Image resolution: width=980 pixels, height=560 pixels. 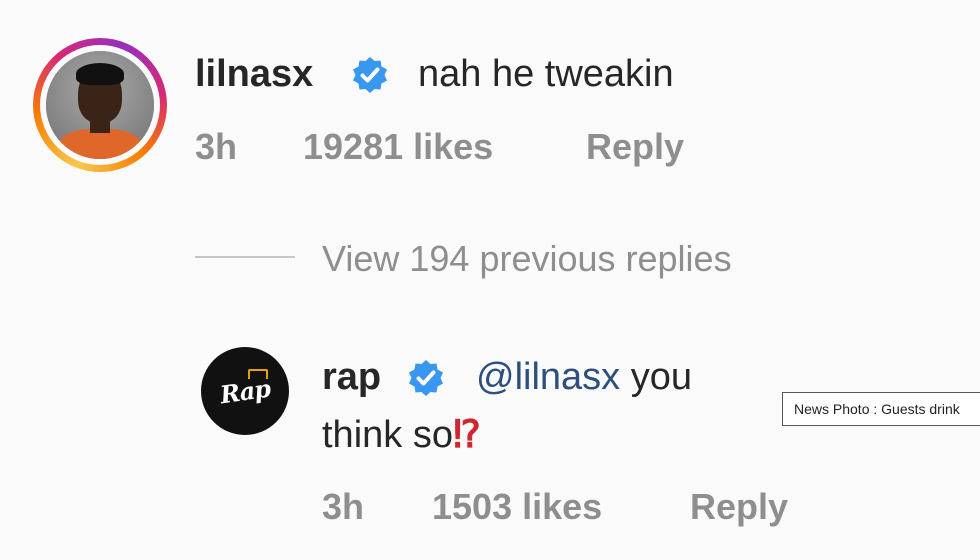 I want to click on exclamation-question-emoji: ⁉, so click(x=466, y=435).